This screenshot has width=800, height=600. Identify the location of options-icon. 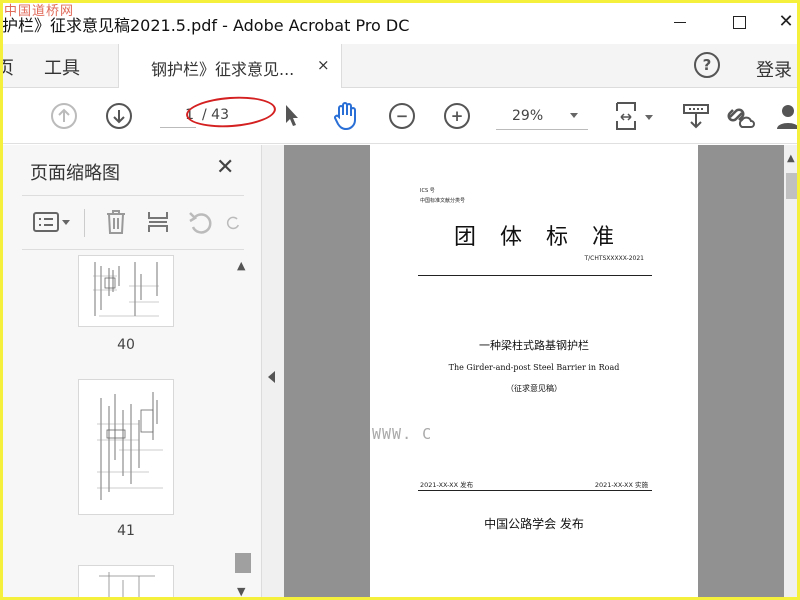
(51, 222).